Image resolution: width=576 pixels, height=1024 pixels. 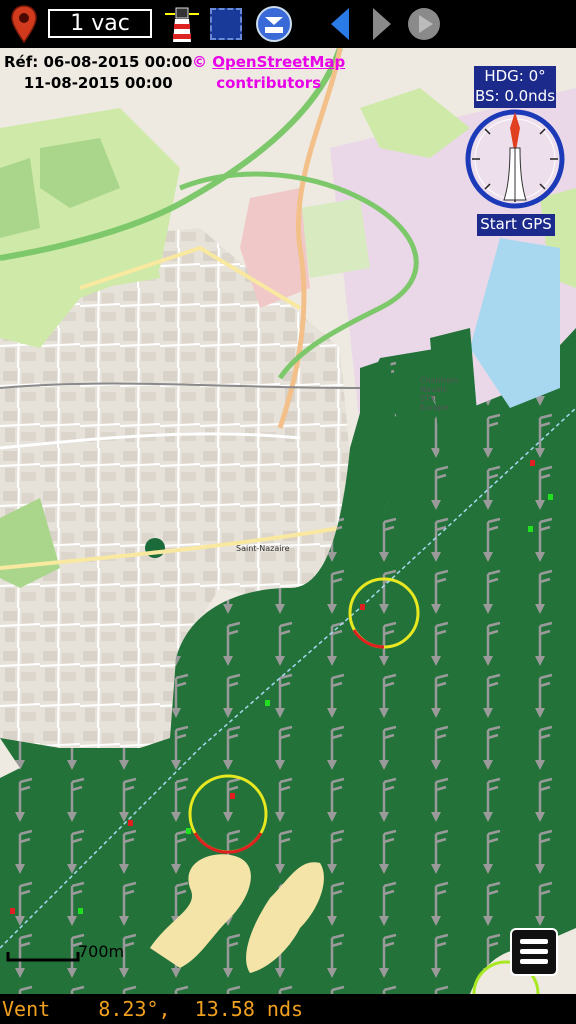 What do you see at coordinates (424, 24) in the screenshot?
I see `play-icon` at bounding box center [424, 24].